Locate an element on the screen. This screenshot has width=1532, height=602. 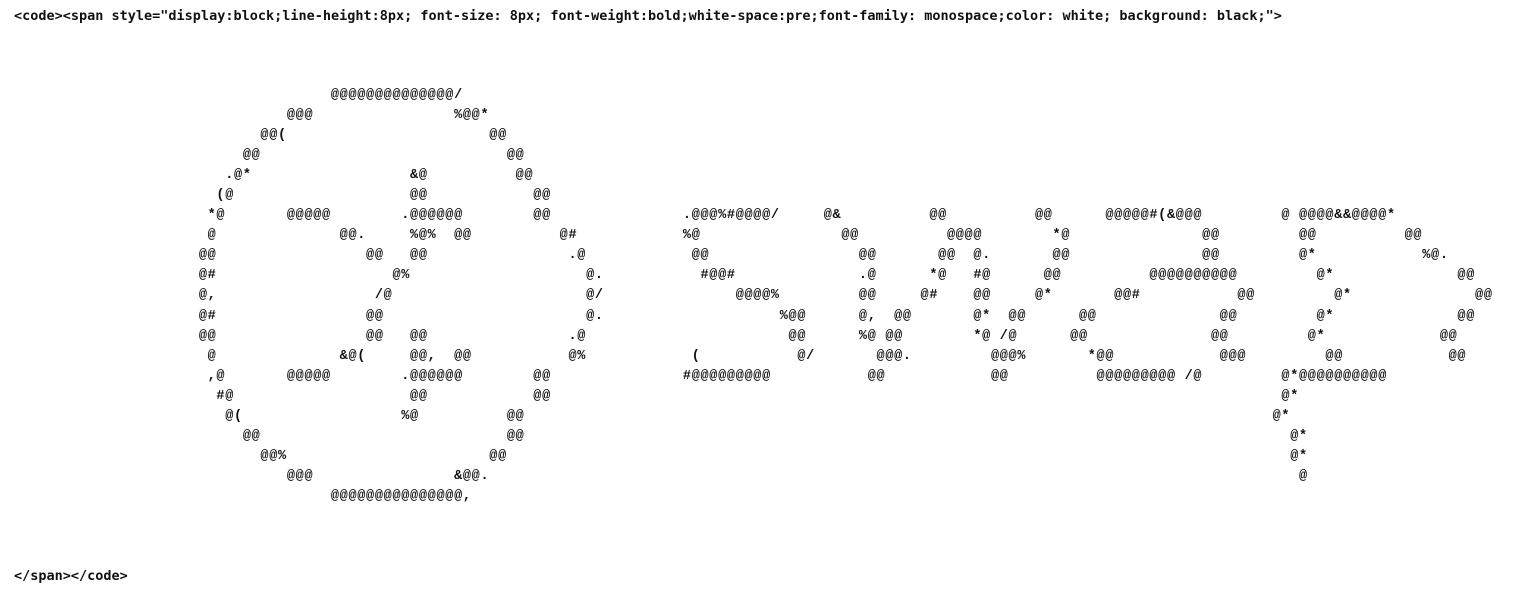
ascii-art-line: @@@@@@@@@@@@@@/ is located at coordinates (740, 95).